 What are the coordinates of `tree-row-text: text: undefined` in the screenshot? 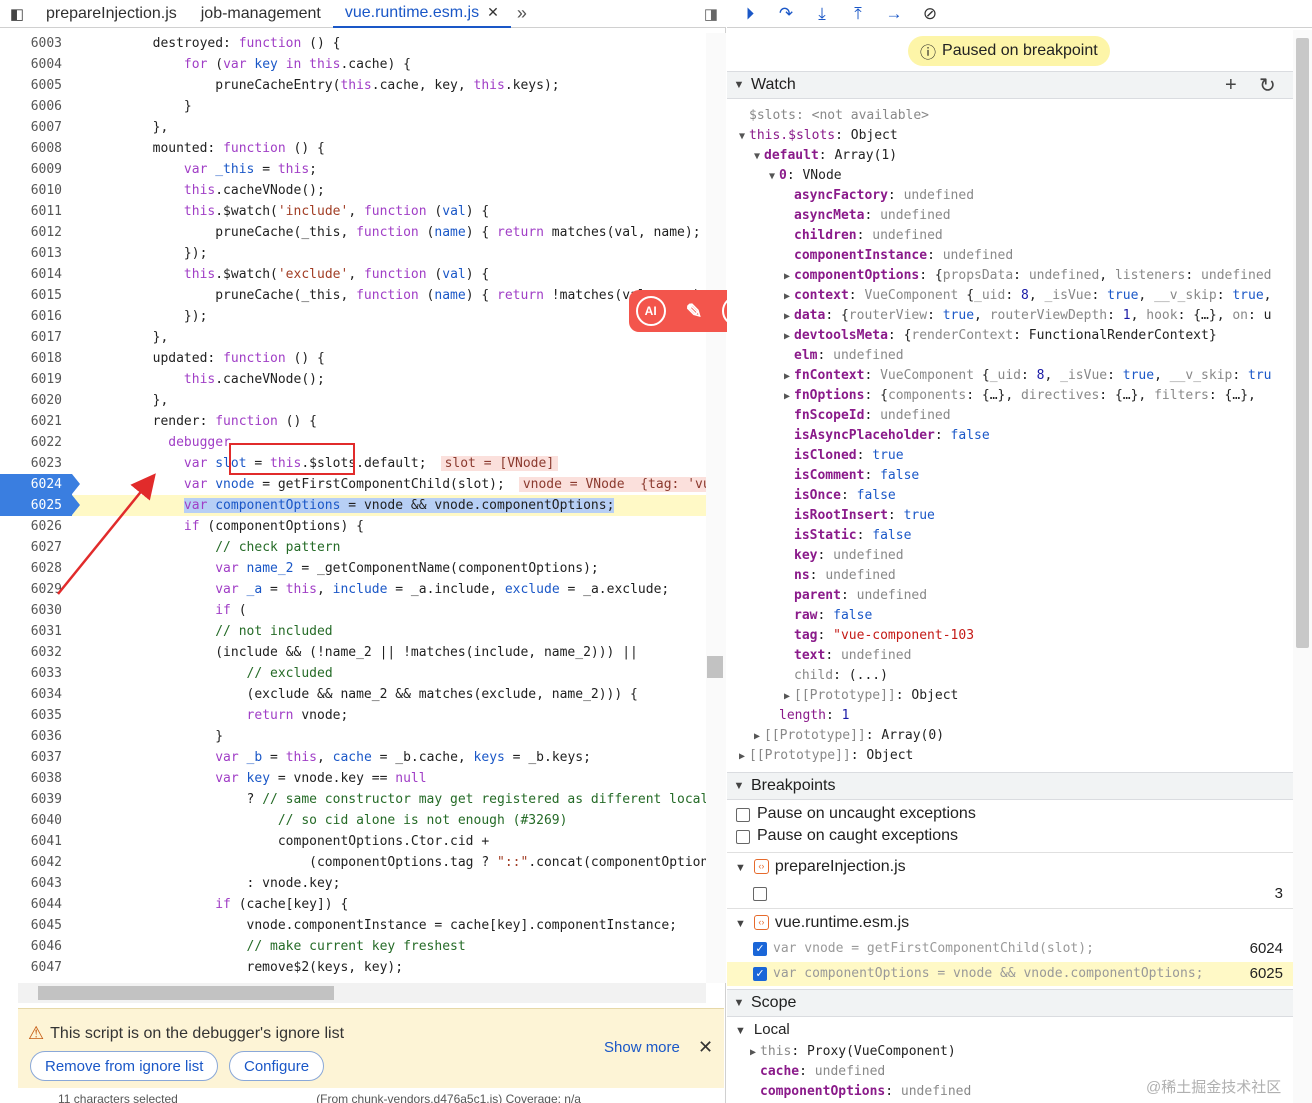 It's located at (853, 655).